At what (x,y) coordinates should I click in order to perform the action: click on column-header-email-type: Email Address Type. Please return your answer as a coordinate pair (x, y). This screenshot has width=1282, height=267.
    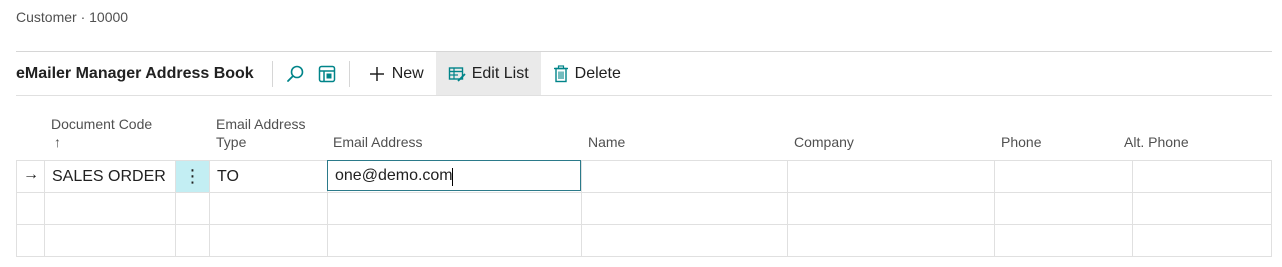
    Looking at the image, I should click on (271, 128).